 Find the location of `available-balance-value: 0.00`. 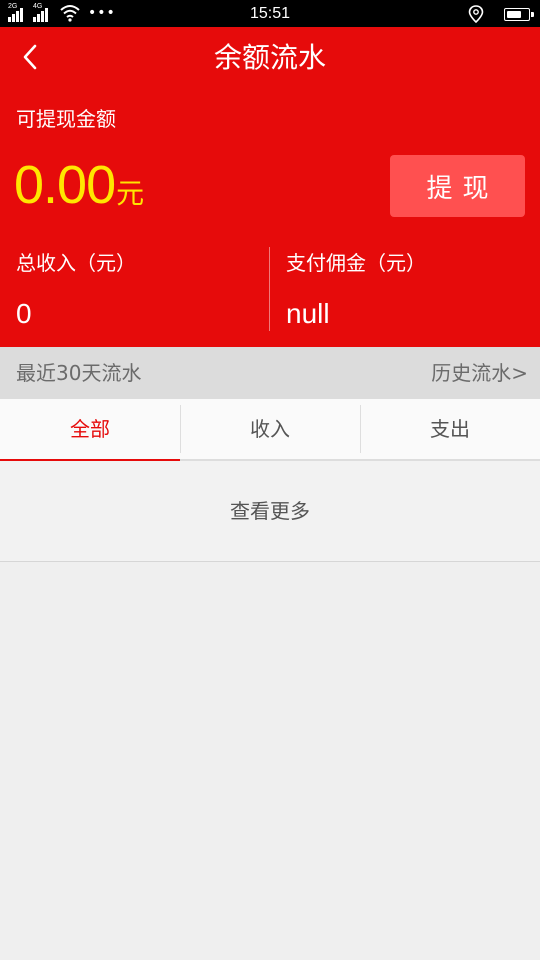

available-balance-value: 0.00 is located at coordinates (65, 185).